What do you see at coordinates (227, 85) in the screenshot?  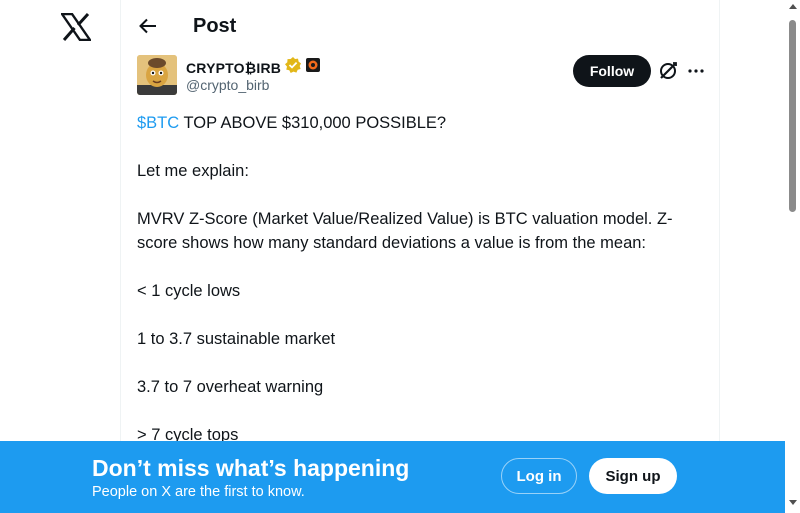 I see `author-handle: @crypto_birb` at bounding box center [227, 85].